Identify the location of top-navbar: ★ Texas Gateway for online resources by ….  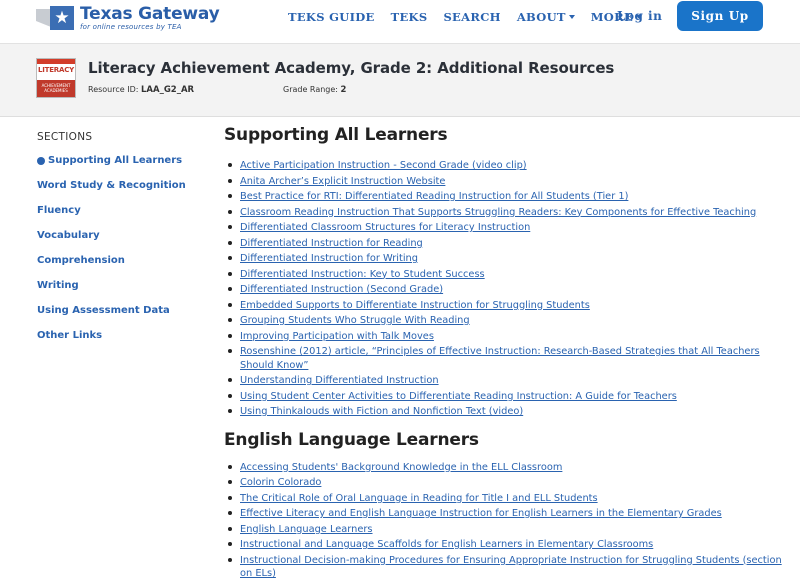
(400, 22).